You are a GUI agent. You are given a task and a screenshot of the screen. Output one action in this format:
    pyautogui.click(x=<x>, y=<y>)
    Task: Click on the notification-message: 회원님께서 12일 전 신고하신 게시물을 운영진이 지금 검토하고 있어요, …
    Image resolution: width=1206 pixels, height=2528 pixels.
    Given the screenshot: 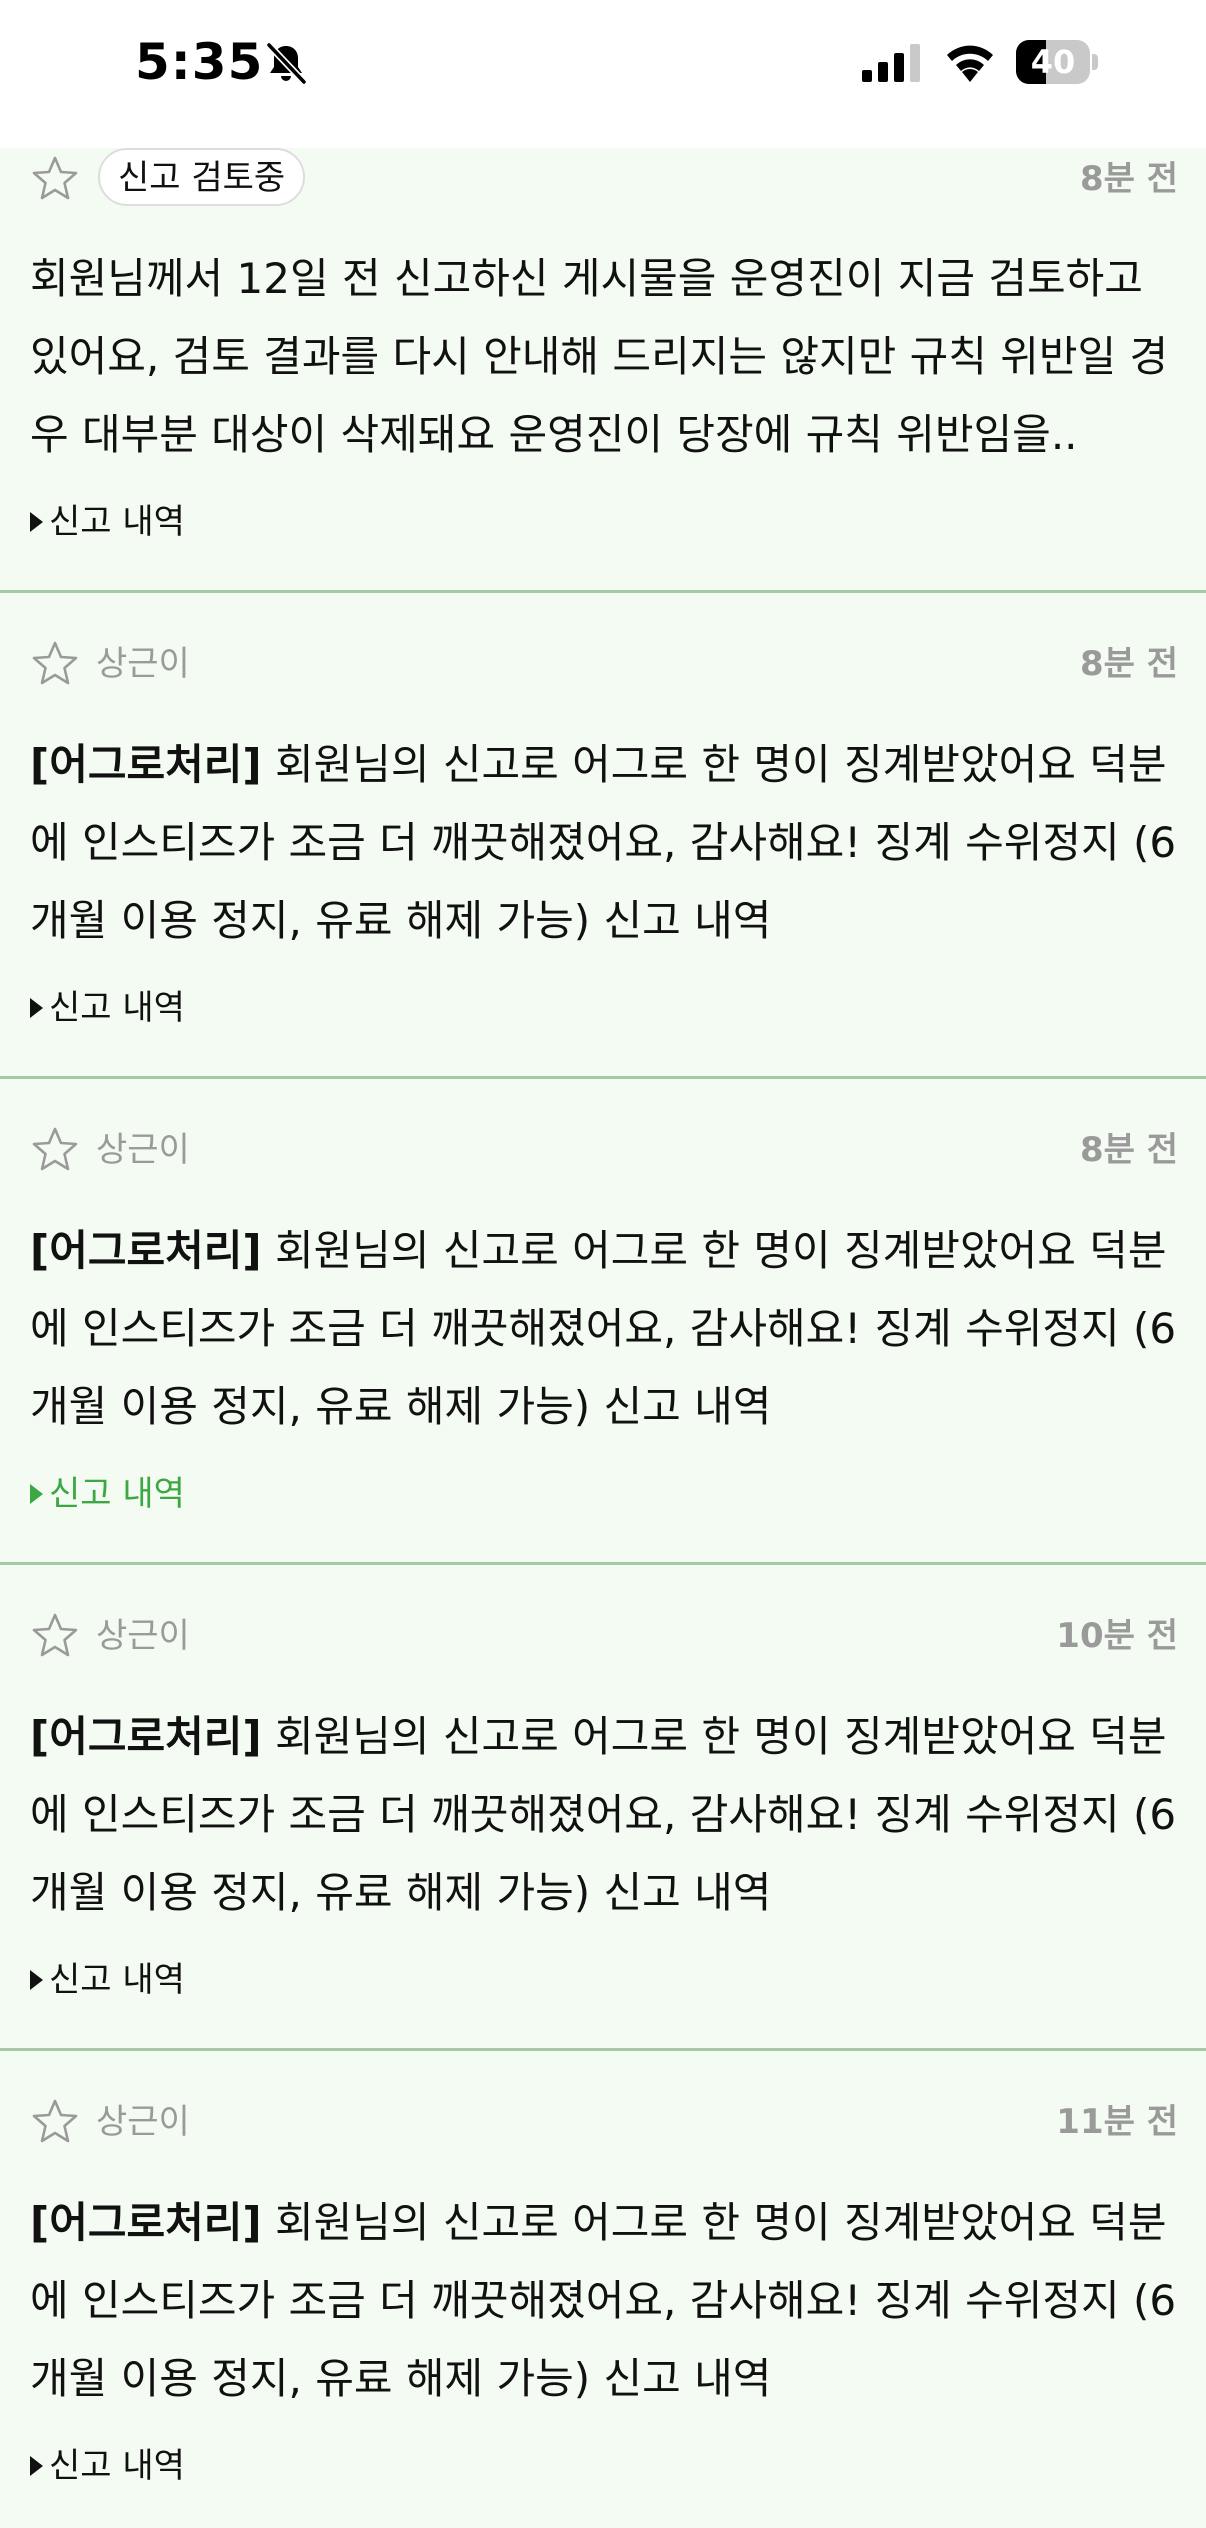 What is the action you would take?
    pyautogui.click(x=605, y=357)
    